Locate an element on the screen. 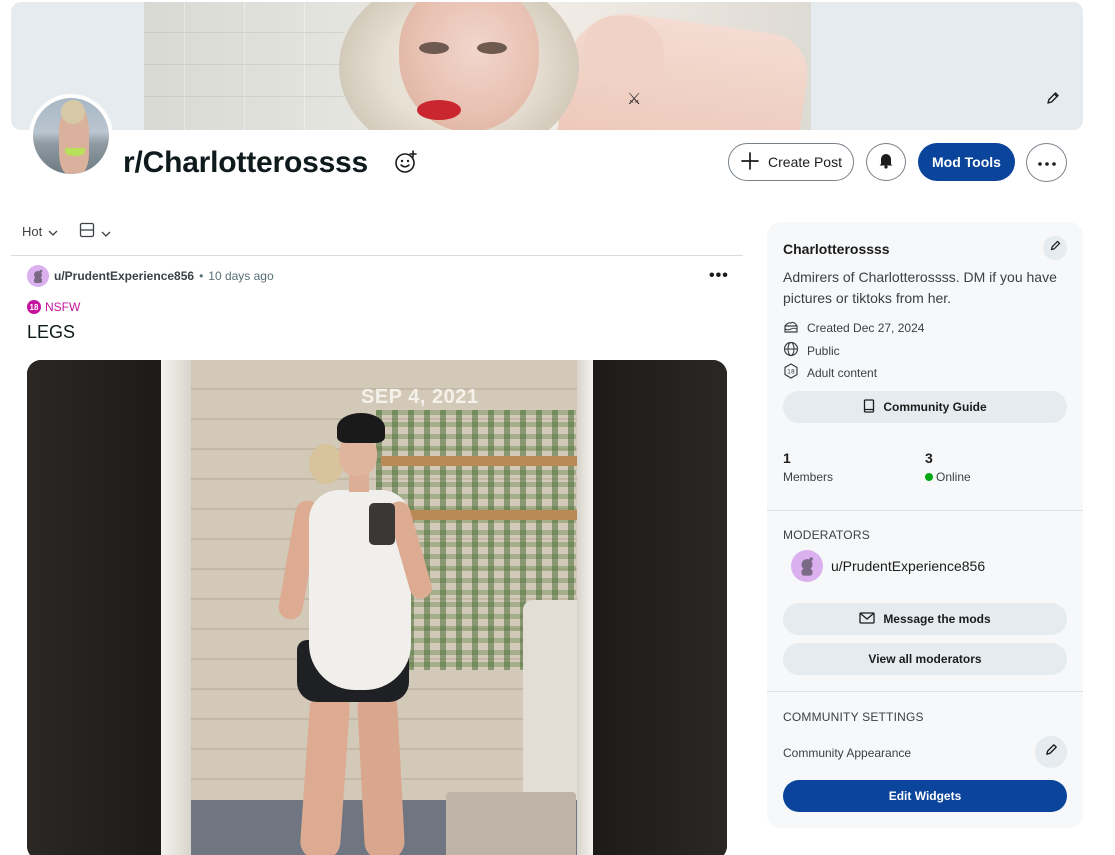 The width and height of the screenshot is (1115, 855). bell-icon is located at coordinates (886, 162).